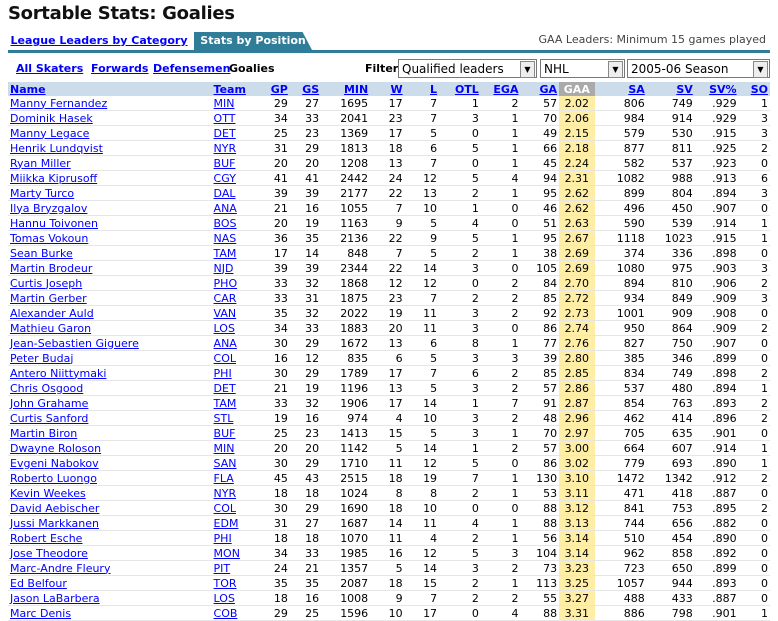 The width and height of the screenshot is (778, 621). What do you see at coordinates (54, 223) in the screenshot?
I see `player-link: Hannu Toivonen` at bounding box center [54, 223].